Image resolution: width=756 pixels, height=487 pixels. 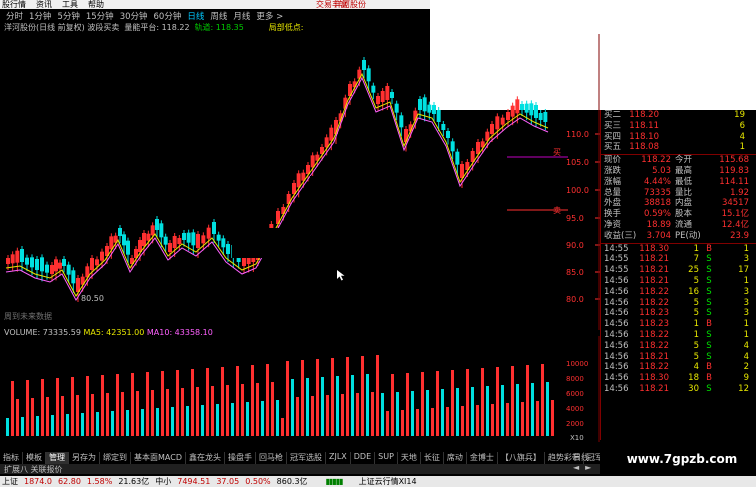 What do you see at coordinates (657, 203) in the screenshot?
I see `stat-value: 38818` at bounding box center [657, 203].